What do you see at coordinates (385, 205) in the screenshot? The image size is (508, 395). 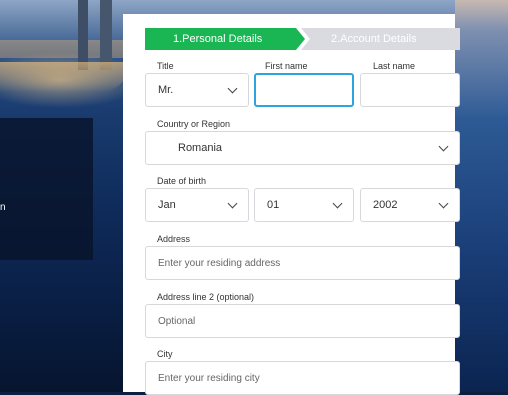 I see `dob-year-value: 2002` at bounding box center [385, 205].